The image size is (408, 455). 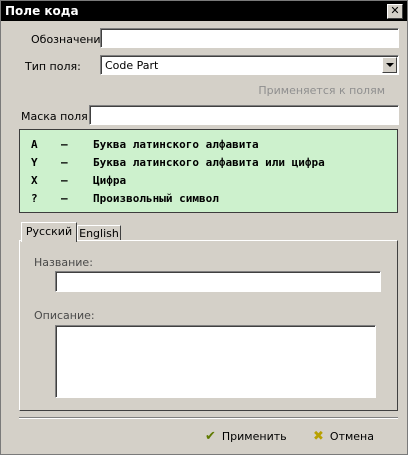 I want to click on apply-button: ✔ Применить, so click(x=246, y=436).